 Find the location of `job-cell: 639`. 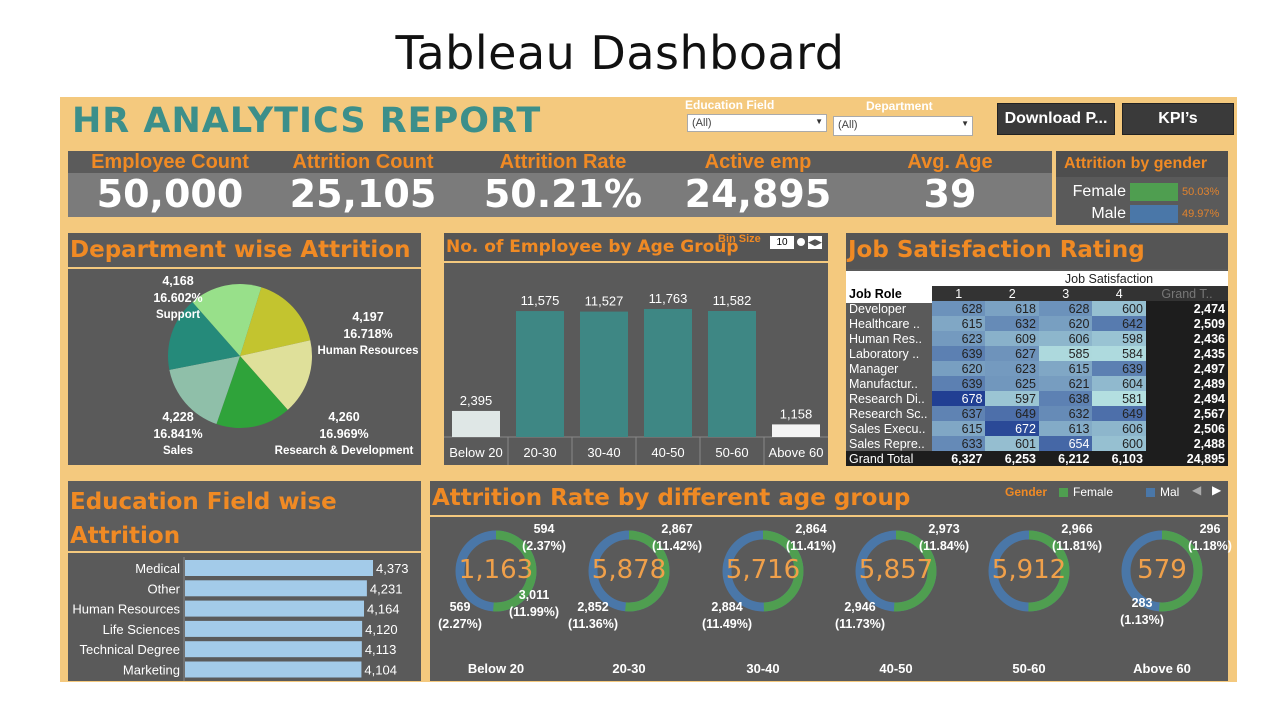

job-cell: 639 is located at coordinates (959, 353).